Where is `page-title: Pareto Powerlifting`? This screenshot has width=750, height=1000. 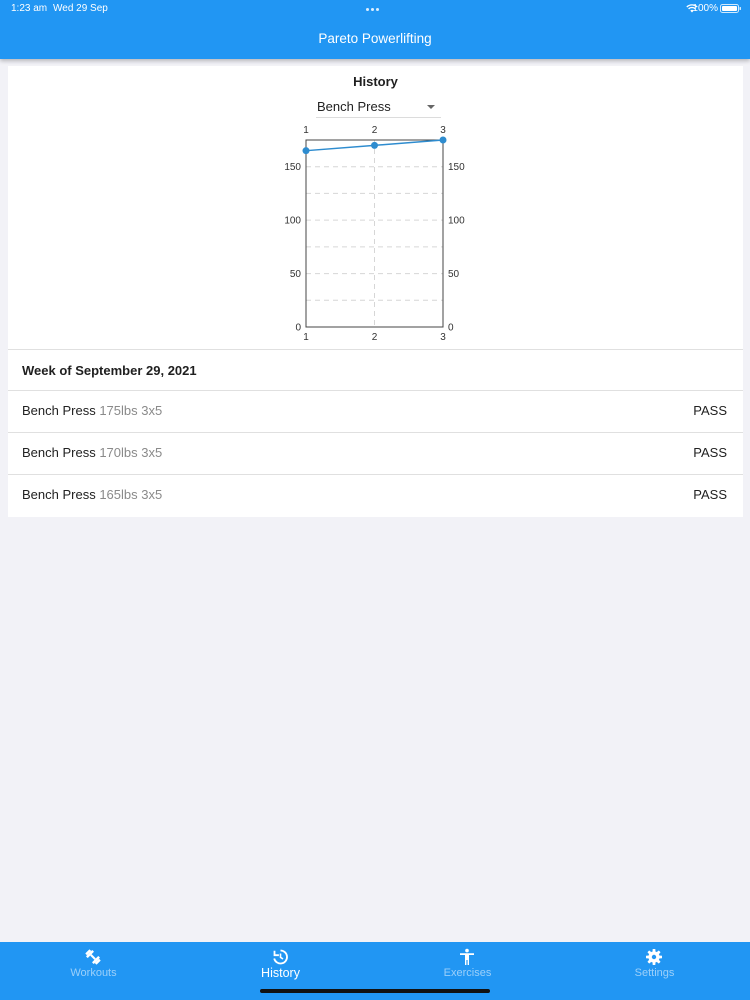
page-title: Pareto Powerlifting is located at coordinates (375, 38).